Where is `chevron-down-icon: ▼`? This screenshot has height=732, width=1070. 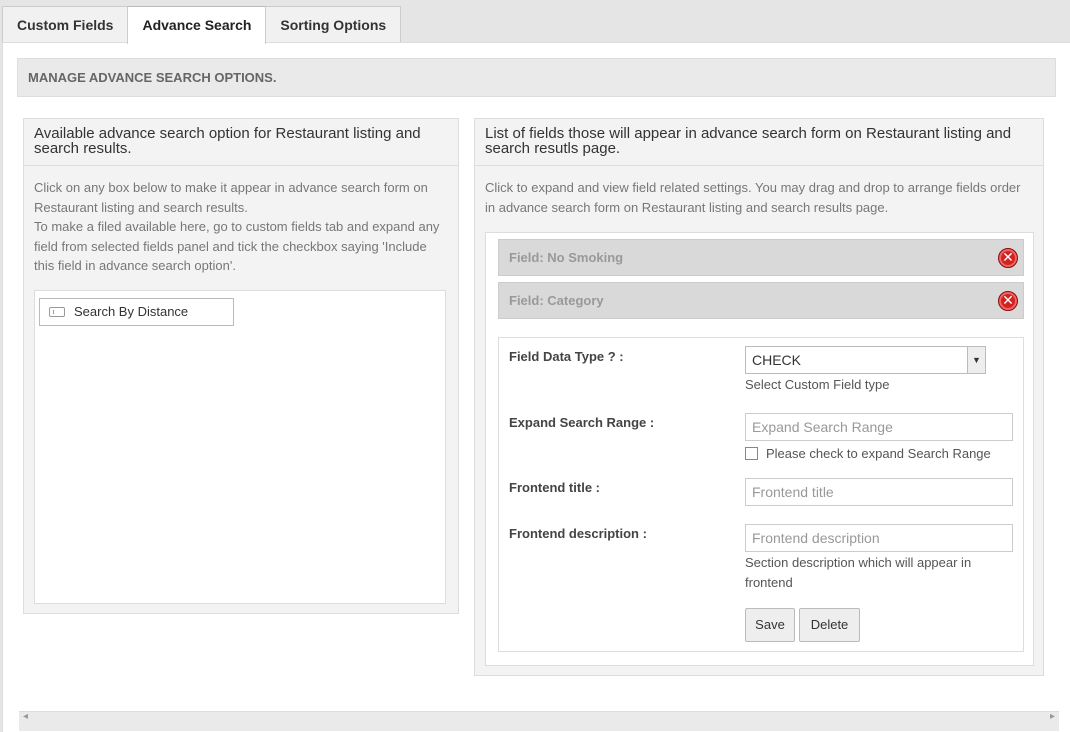 chevron-down-icon: ▼ is located at coordinates (976, 360).